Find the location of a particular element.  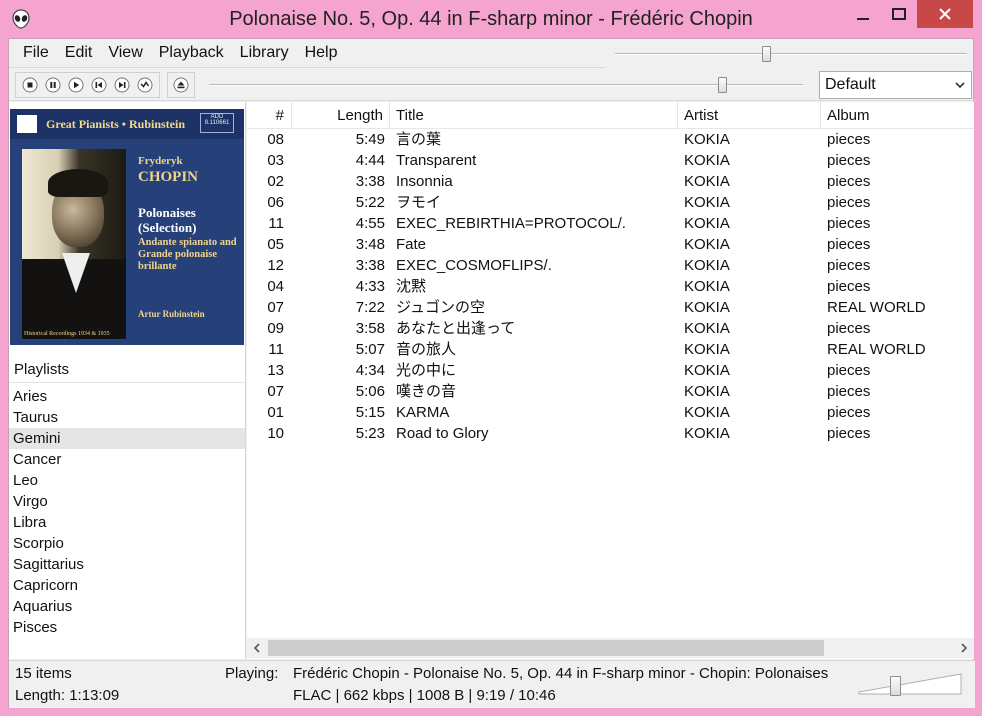

volume-slider is located at coordinates (791, 54).